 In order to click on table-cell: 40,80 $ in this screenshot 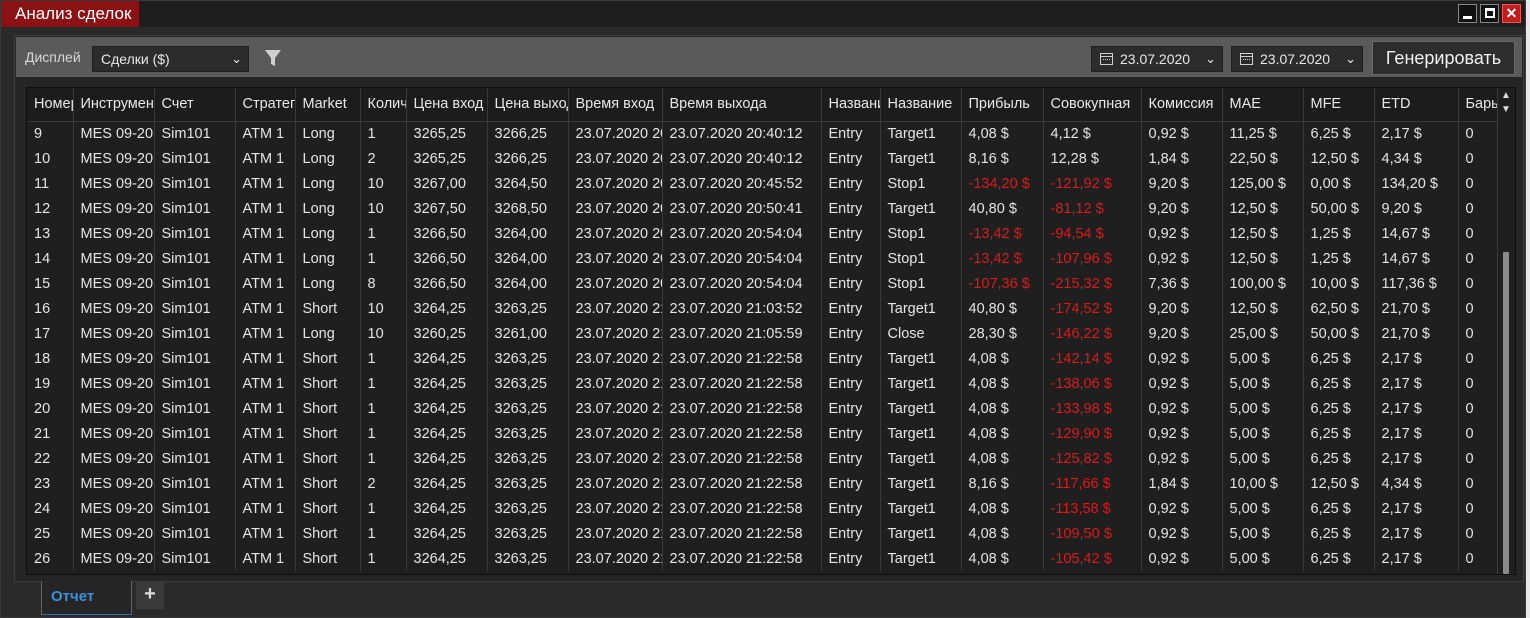, I will do `click(1002, 308)`.